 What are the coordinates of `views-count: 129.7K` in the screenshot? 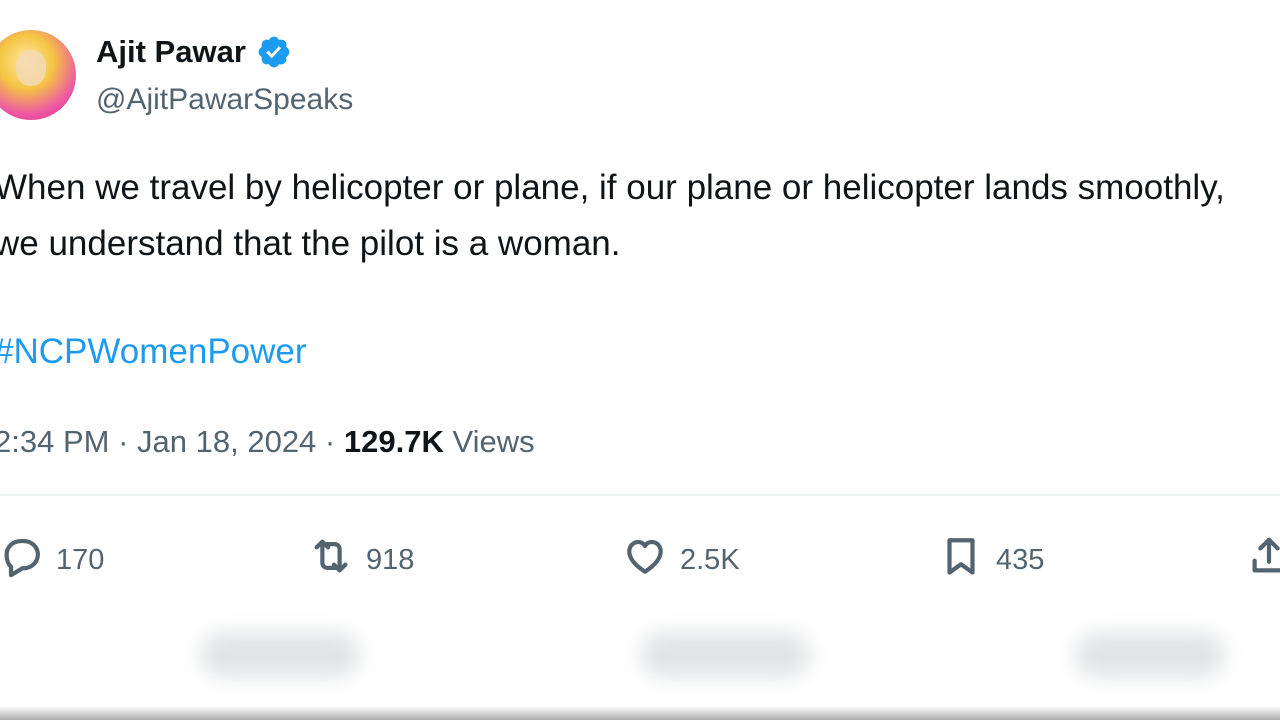 It's located at (393, 441).